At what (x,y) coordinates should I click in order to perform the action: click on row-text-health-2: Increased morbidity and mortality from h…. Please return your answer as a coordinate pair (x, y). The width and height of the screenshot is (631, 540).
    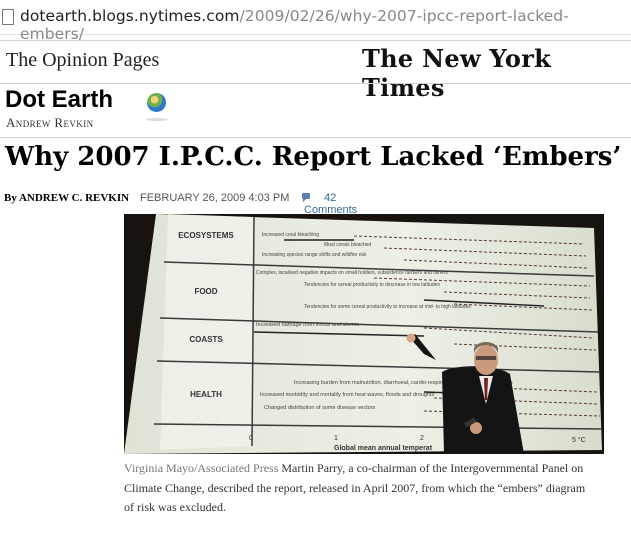
    Looking at the image, I should click on (347, 395).